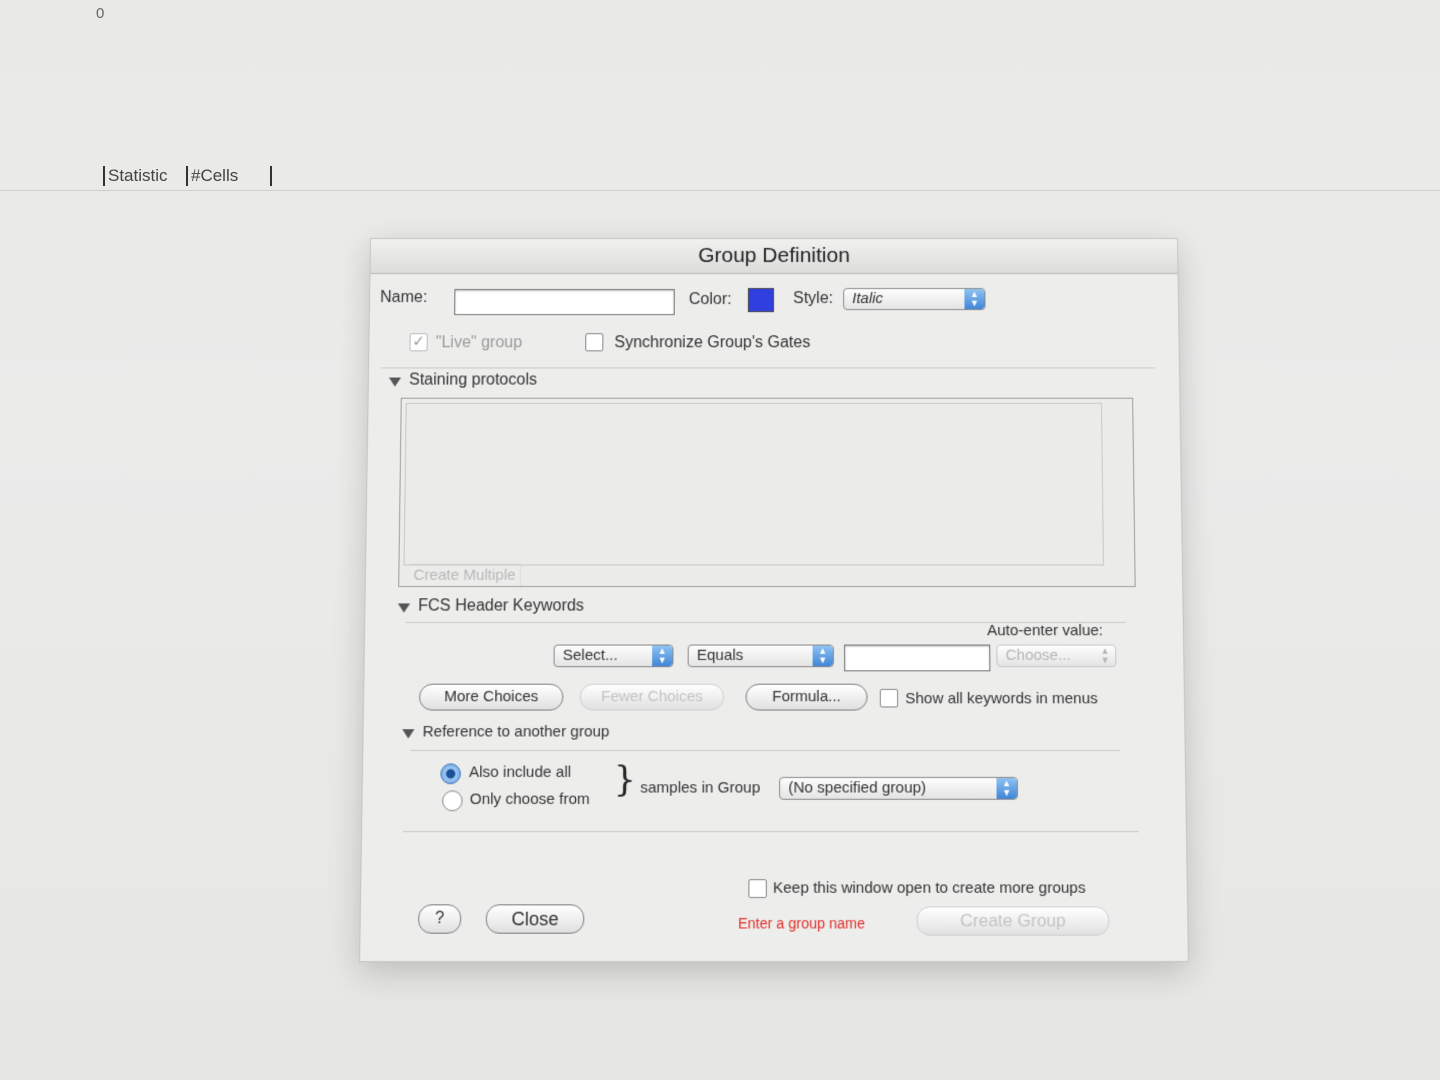  What do you see at coordinates (720, 655) in the screenshot?
I see `operator-value: Equals` at bounding box center [720, 655].